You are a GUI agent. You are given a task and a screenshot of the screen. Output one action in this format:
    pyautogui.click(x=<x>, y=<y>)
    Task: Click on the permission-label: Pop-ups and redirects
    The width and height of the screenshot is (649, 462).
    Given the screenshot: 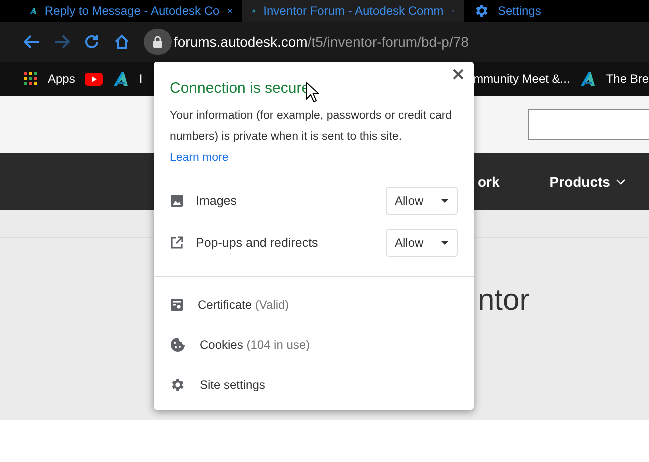 What is the action you would take?
    pyautogui.click(x=258, y=243)
    